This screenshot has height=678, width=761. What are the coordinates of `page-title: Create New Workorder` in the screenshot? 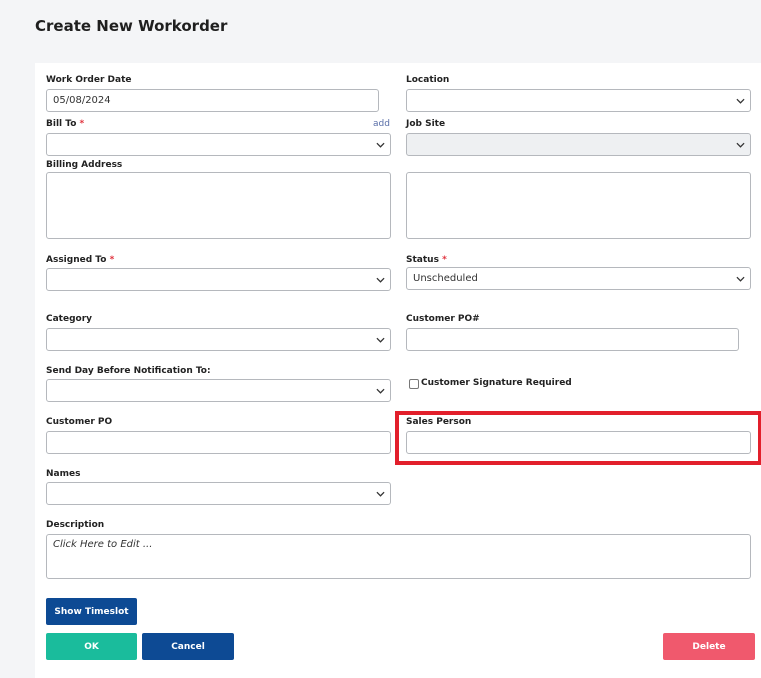 It's located at (131, 26).